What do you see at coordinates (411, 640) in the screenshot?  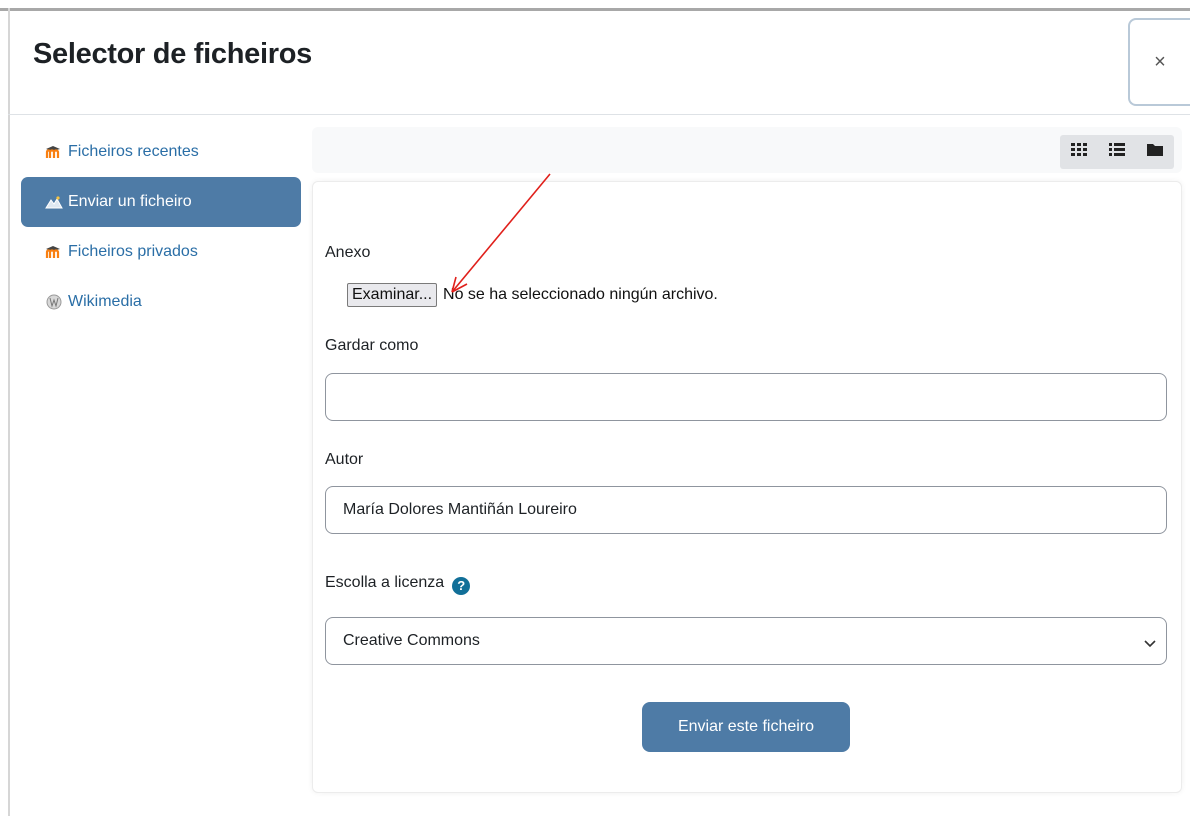 I see `license-select-value: Creative Commons` at bounding box center [411, 640].